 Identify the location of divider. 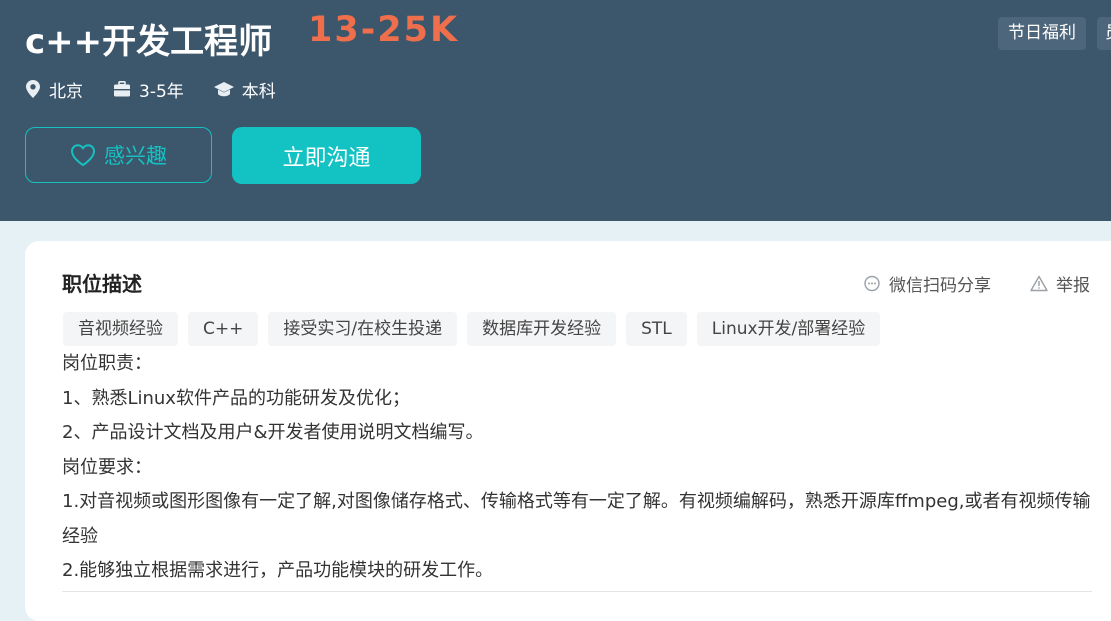
(577, 591).